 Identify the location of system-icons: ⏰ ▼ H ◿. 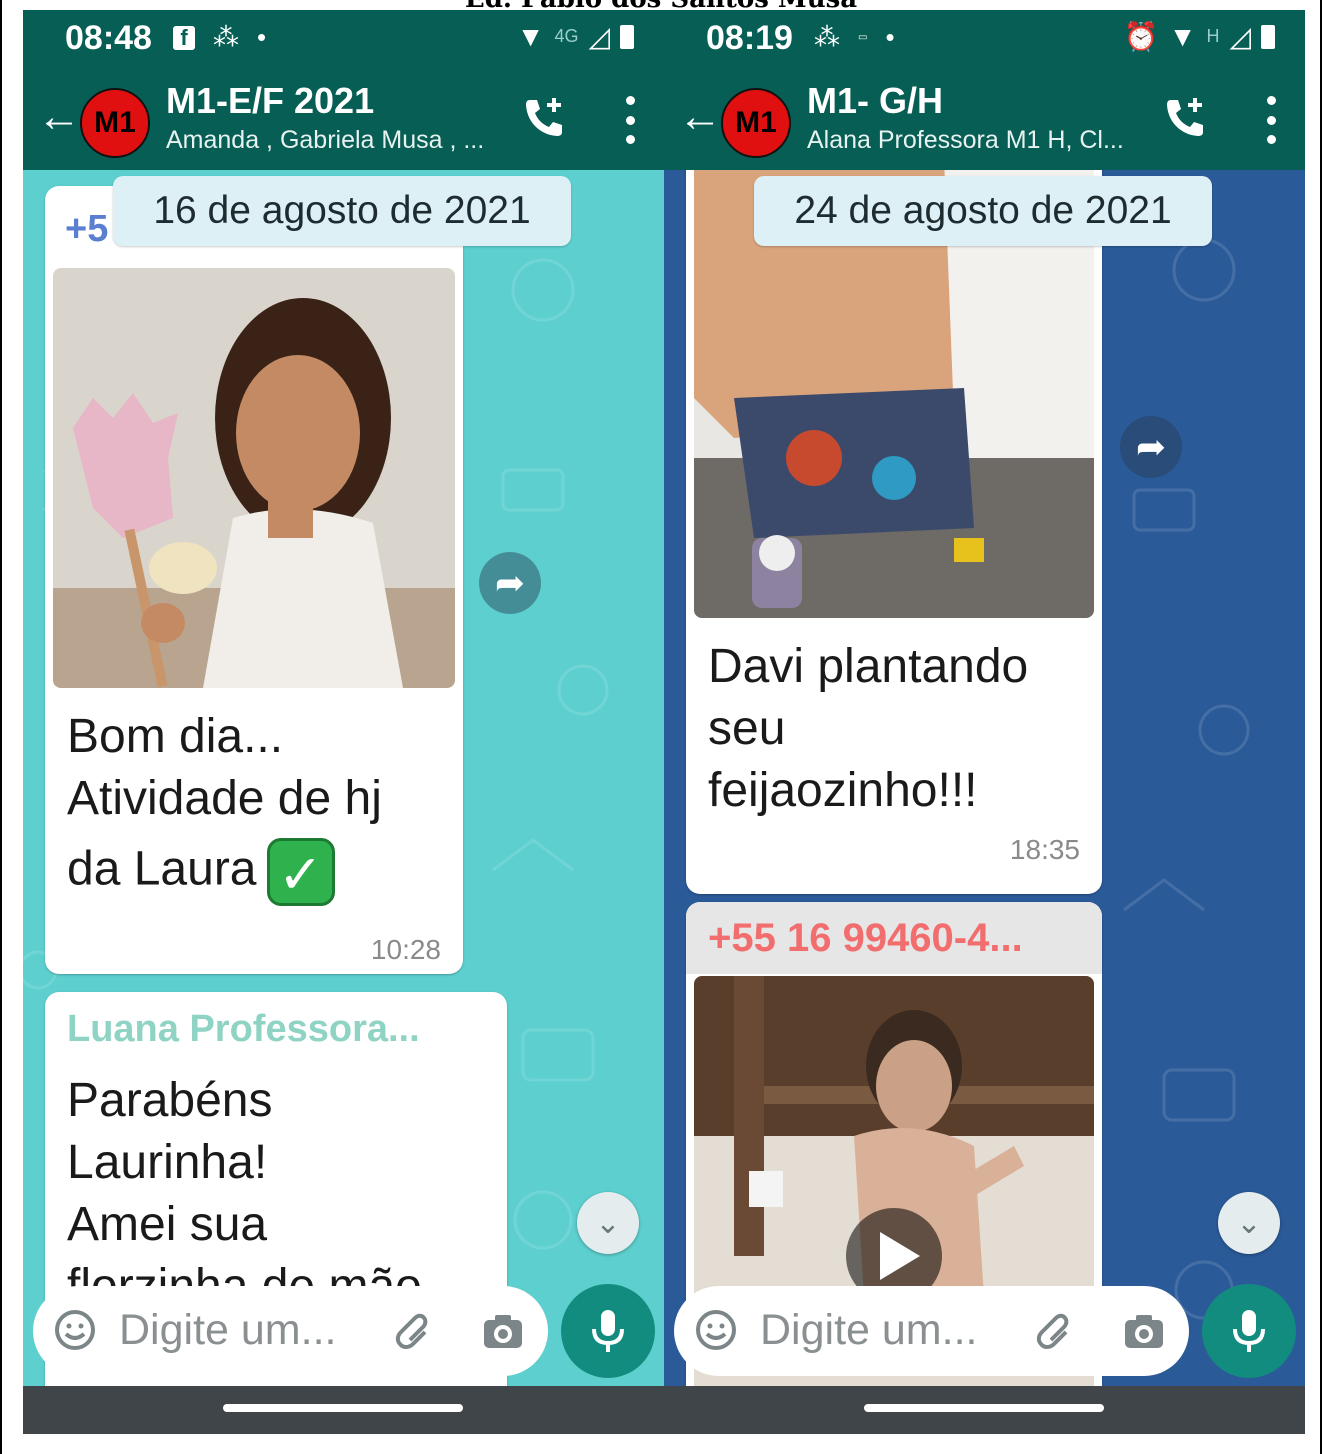
(1199, 36).